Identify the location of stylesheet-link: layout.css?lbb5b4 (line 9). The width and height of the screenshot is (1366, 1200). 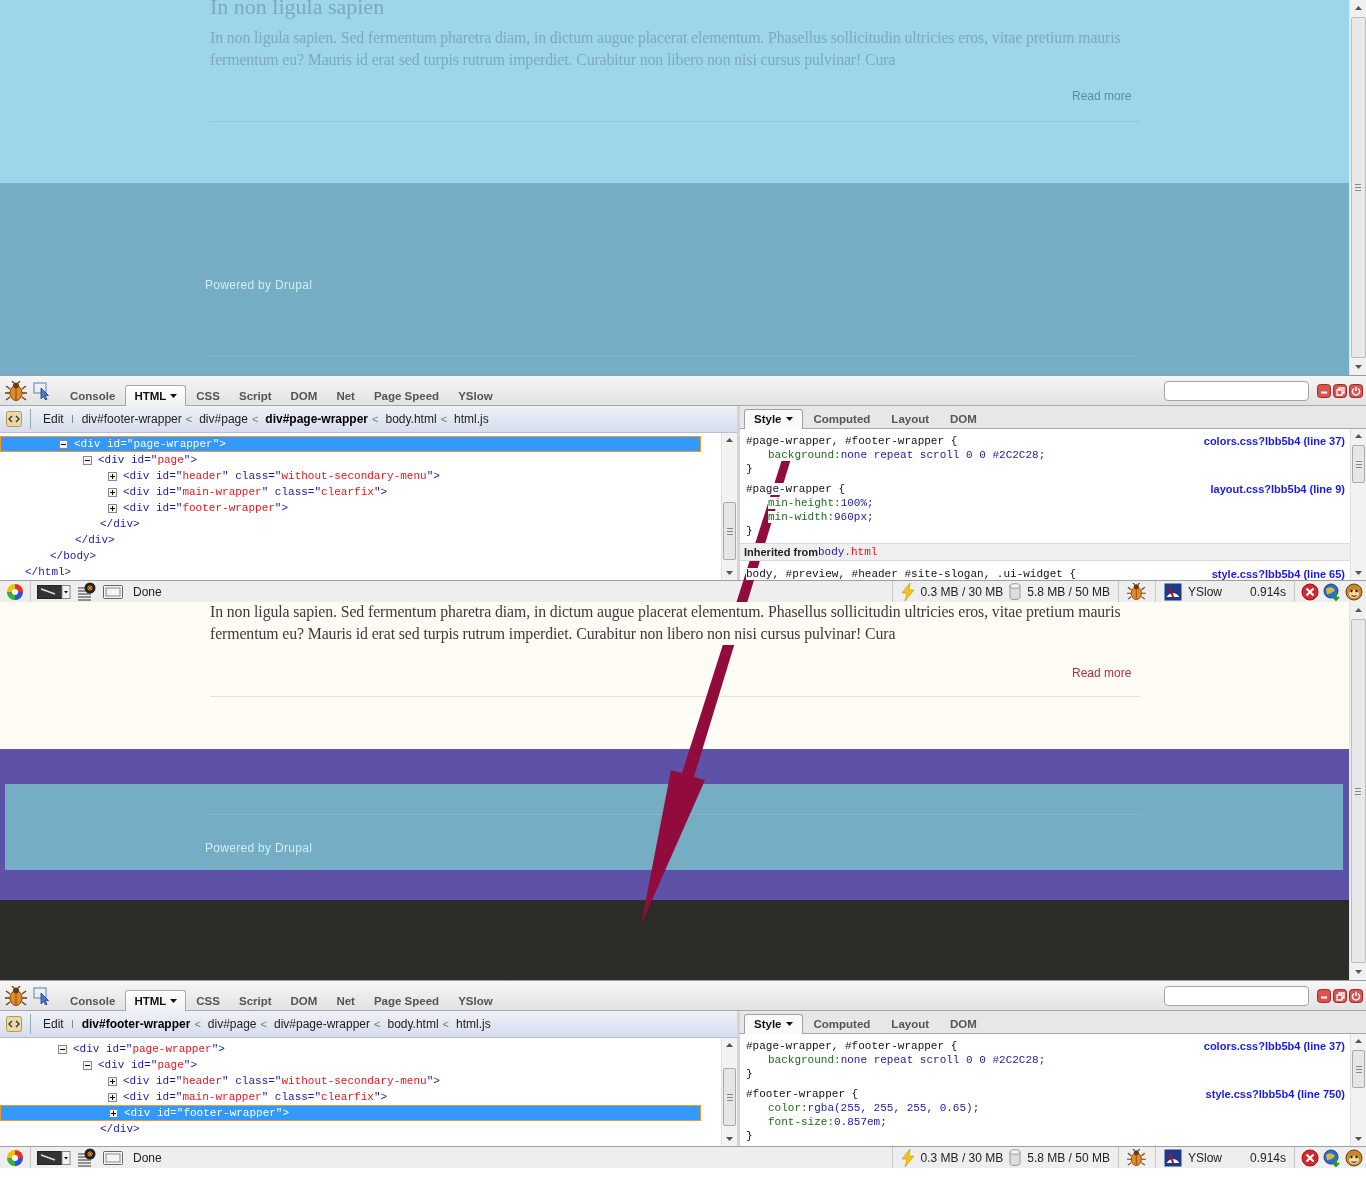
(1277, 489).